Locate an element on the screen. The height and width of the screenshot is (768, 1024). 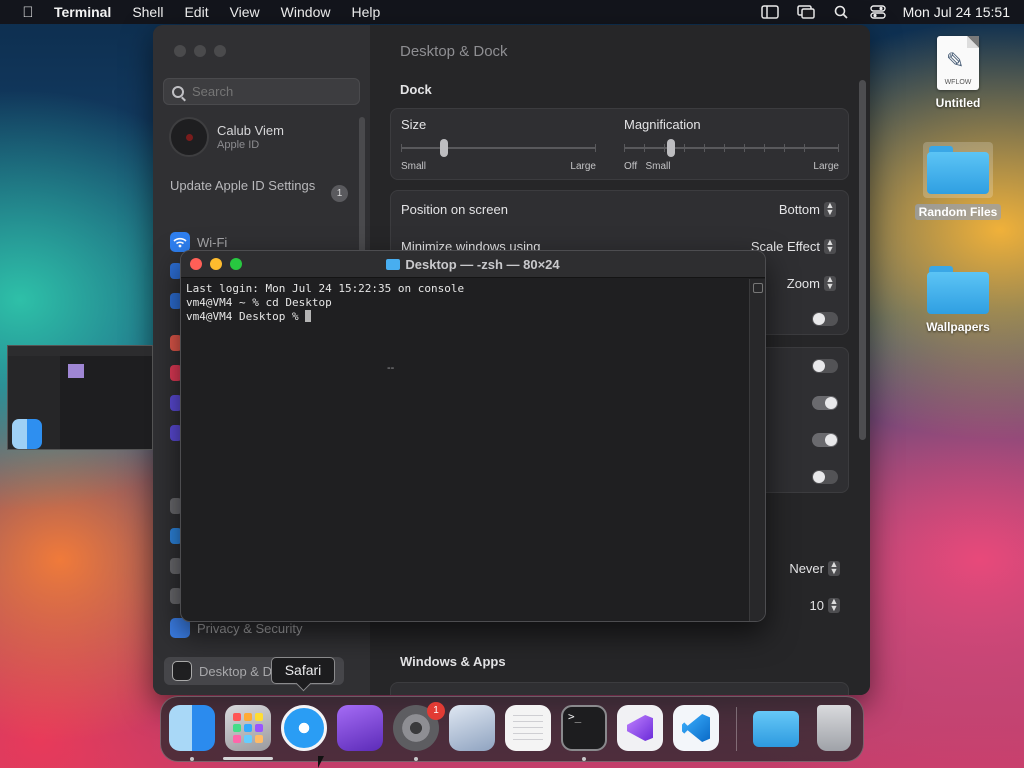
menu-window: Window is located at coordinates (306, 12).